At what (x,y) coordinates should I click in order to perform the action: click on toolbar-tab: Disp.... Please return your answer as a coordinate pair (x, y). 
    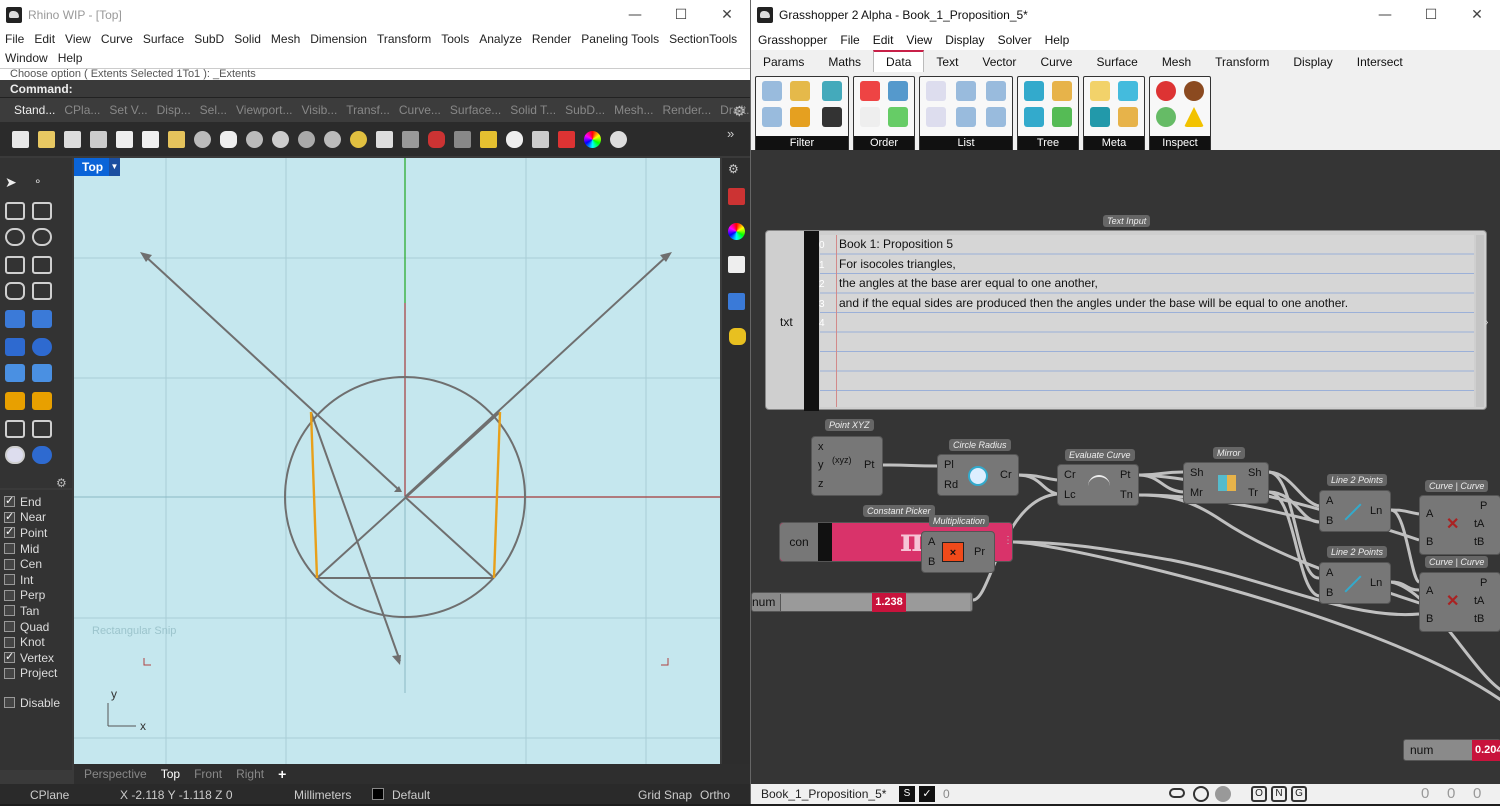
    Looking at the image, I should click on (174, 110).